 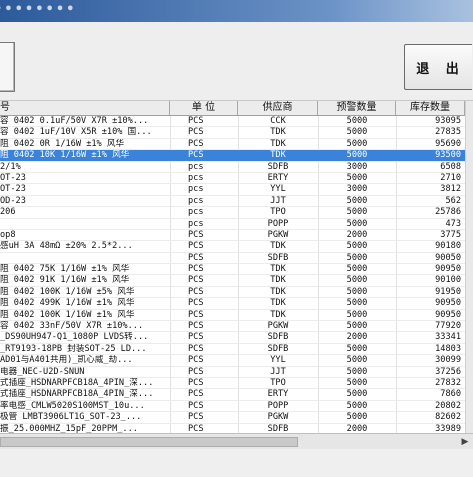 What do you see at coordinates (465, 442) in the screenshot?
I see `scroll-right-icon: ▶` at bounding box center [465, 442].